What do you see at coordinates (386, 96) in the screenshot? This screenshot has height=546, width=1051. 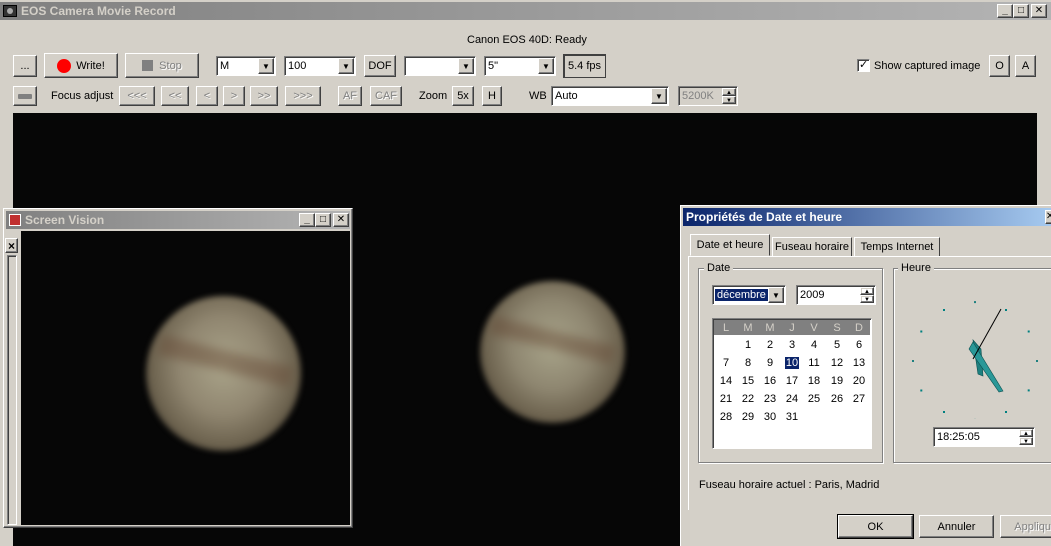 I see `caf-button: CAF` at bounding box center [386, 96].